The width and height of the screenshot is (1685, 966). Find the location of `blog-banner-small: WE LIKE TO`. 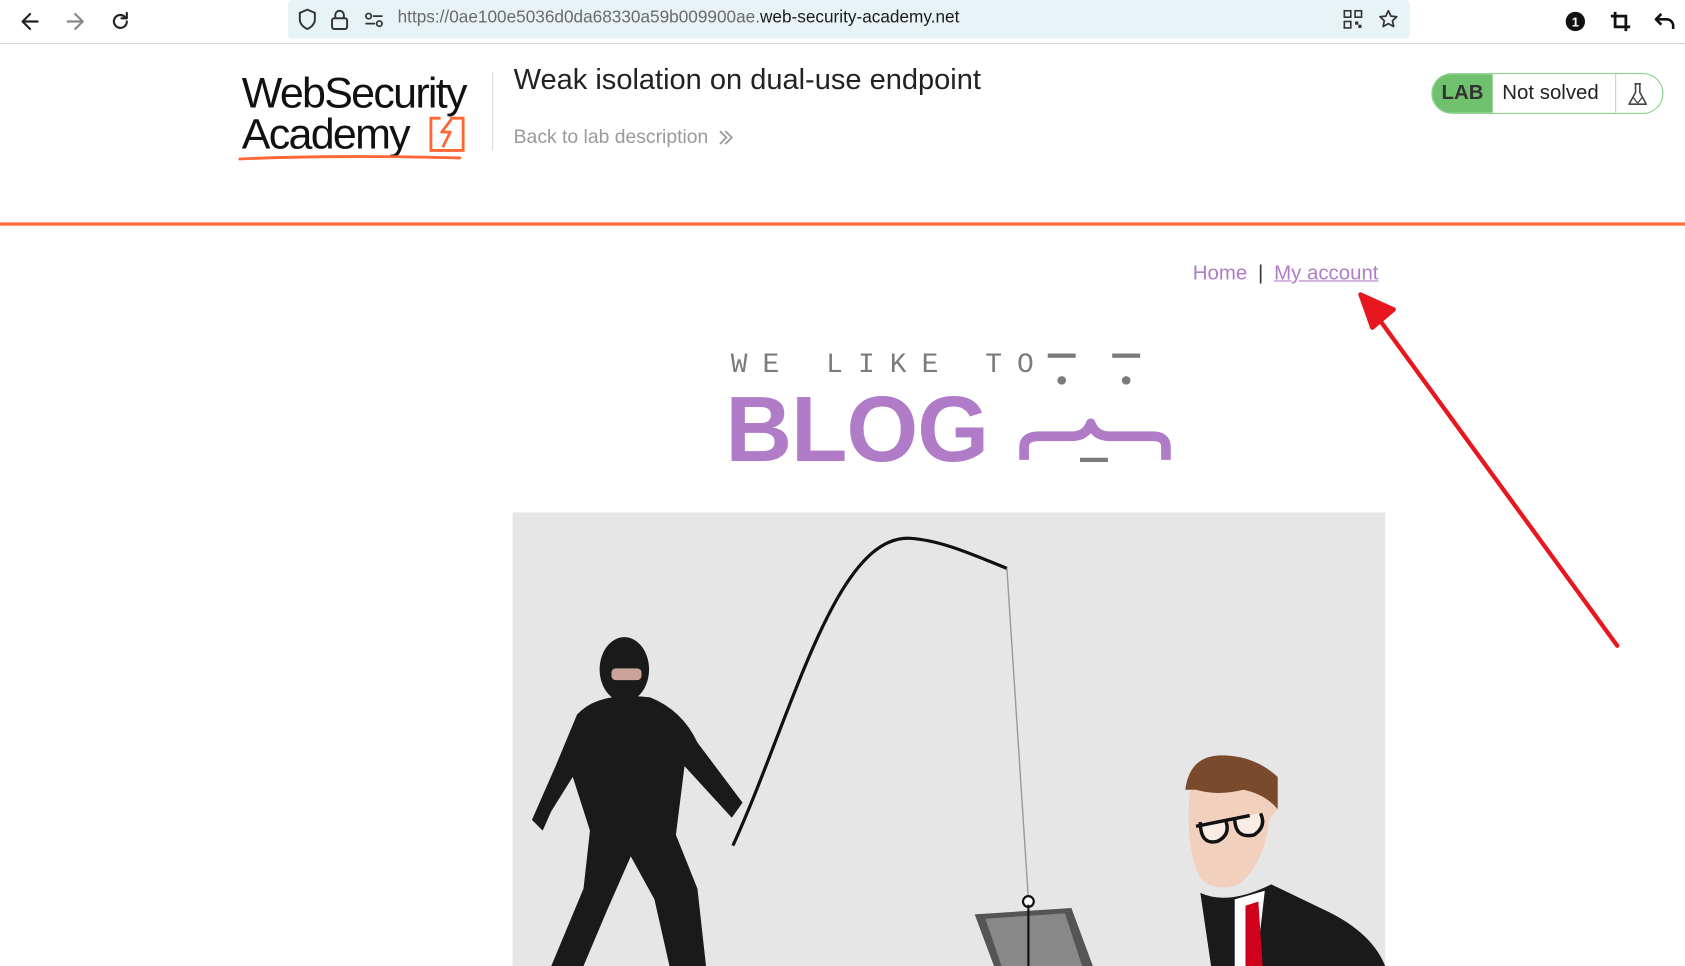

blog-banner-small: WE LIKE TO is located at coordinates (889, 364).